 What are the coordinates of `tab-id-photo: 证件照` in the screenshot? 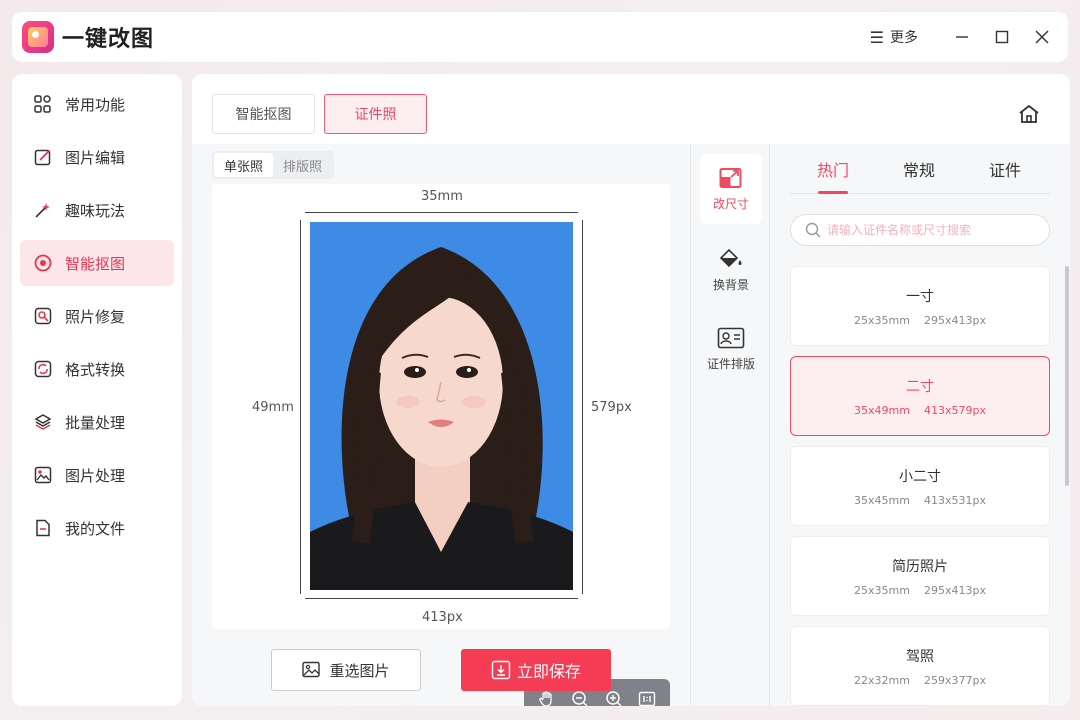 It's located at (375, 114).